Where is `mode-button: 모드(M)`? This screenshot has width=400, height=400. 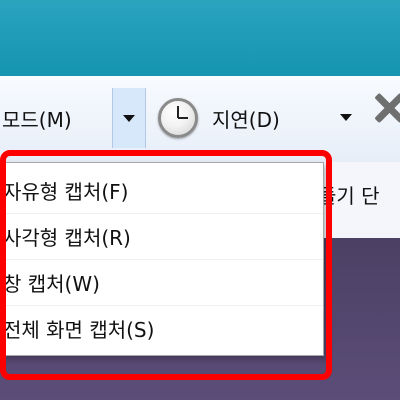 mode-button: 모드(M) is located at coordinates (55, 118).